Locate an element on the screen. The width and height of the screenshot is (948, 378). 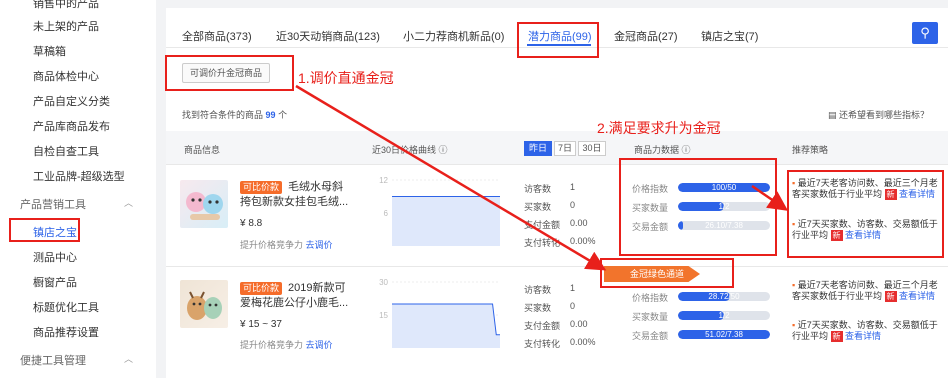
comment-icon: ▤ is located at coordinates (832, 115).